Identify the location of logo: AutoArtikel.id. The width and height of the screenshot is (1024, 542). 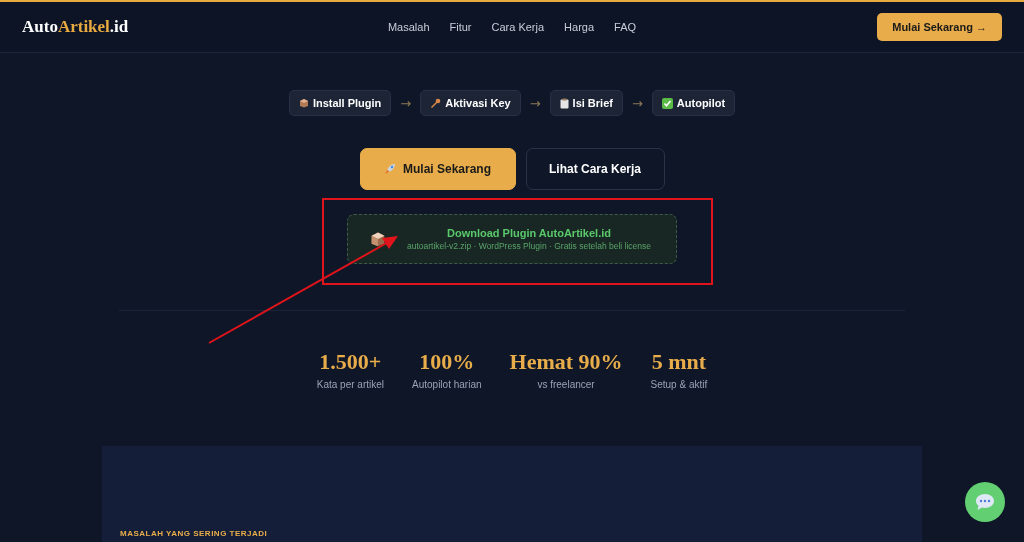
(205, 27).